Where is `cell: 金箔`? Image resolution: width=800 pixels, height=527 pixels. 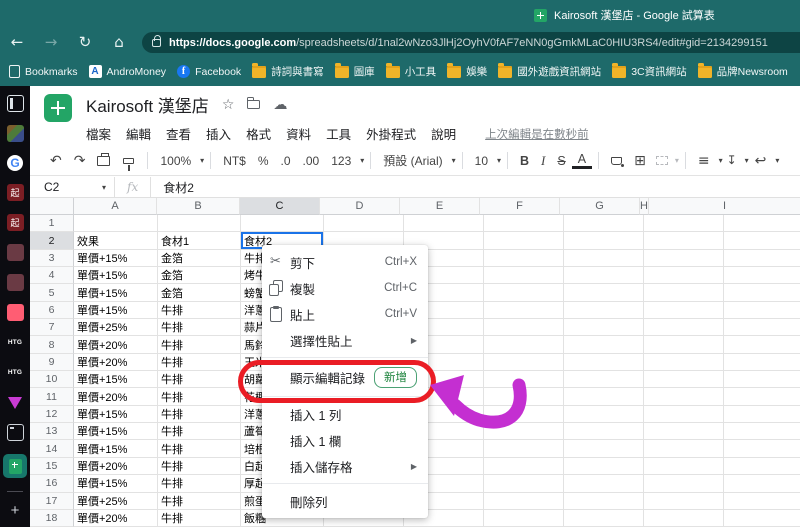
cell: 金箔 is located at coordinates (199, 293).